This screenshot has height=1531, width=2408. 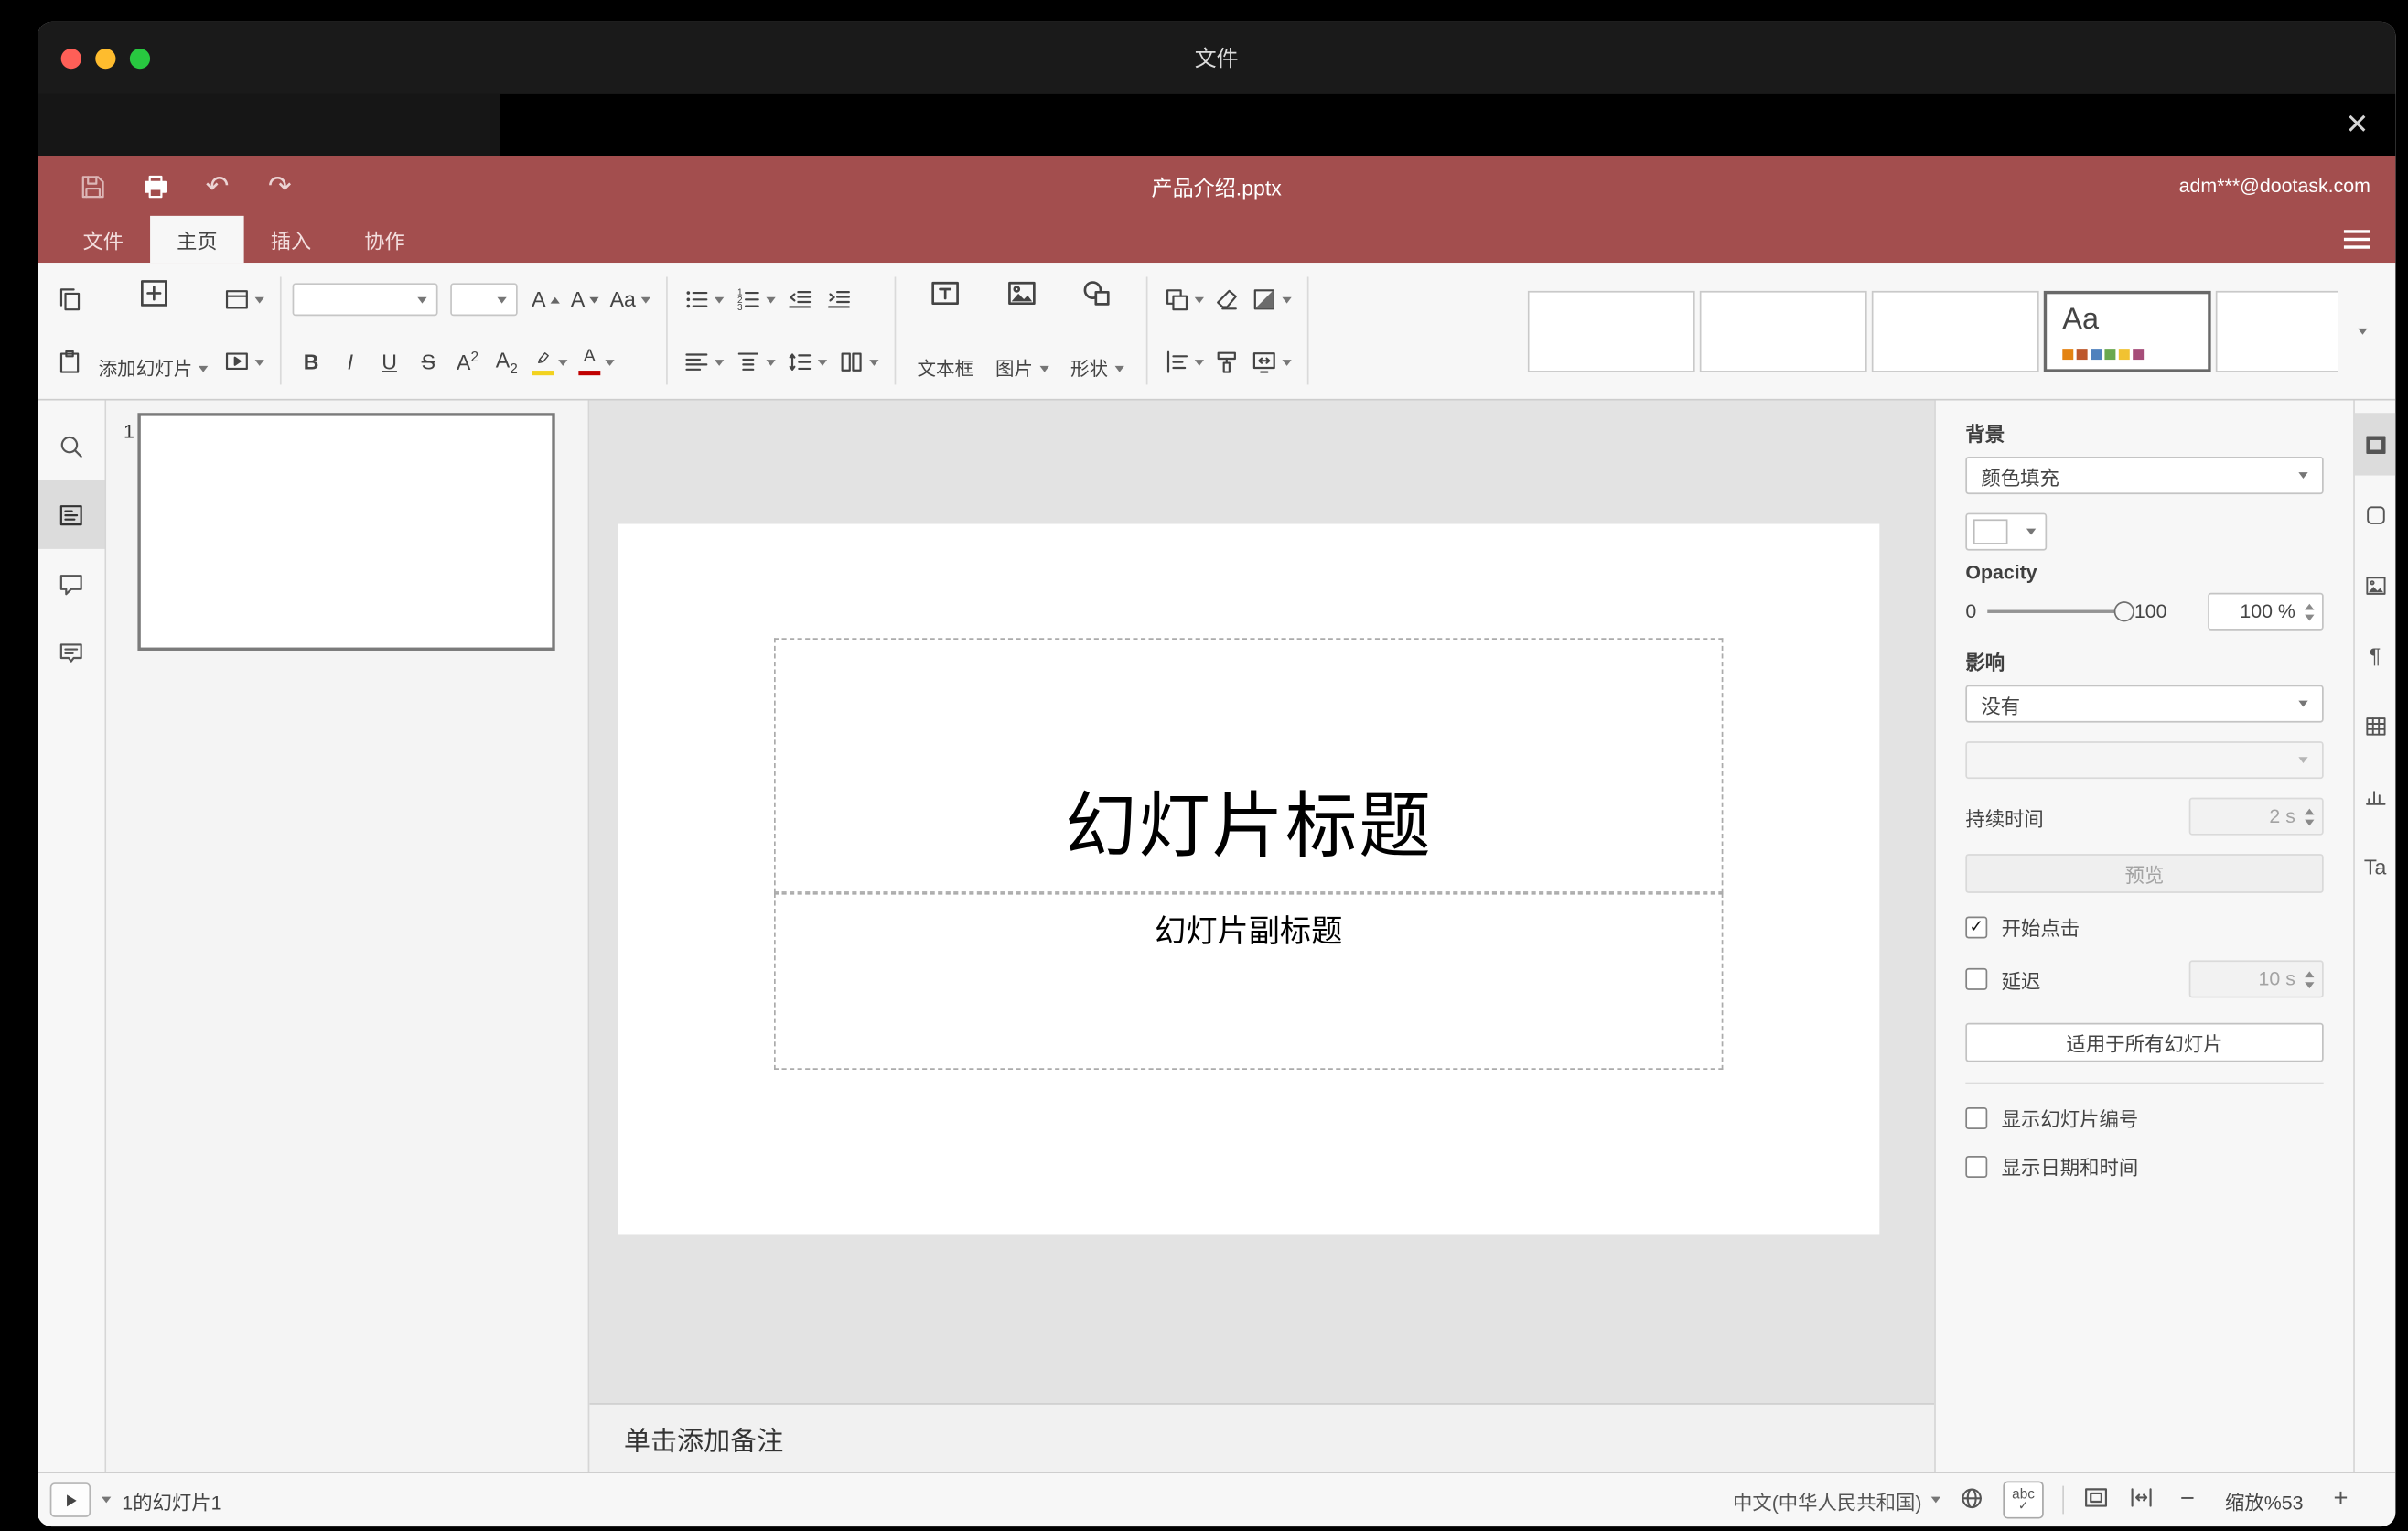 What do you see at coordinates (2375, 726) in the screenshot?
I see `table-settings-button` at bounding box center [2375, 726].